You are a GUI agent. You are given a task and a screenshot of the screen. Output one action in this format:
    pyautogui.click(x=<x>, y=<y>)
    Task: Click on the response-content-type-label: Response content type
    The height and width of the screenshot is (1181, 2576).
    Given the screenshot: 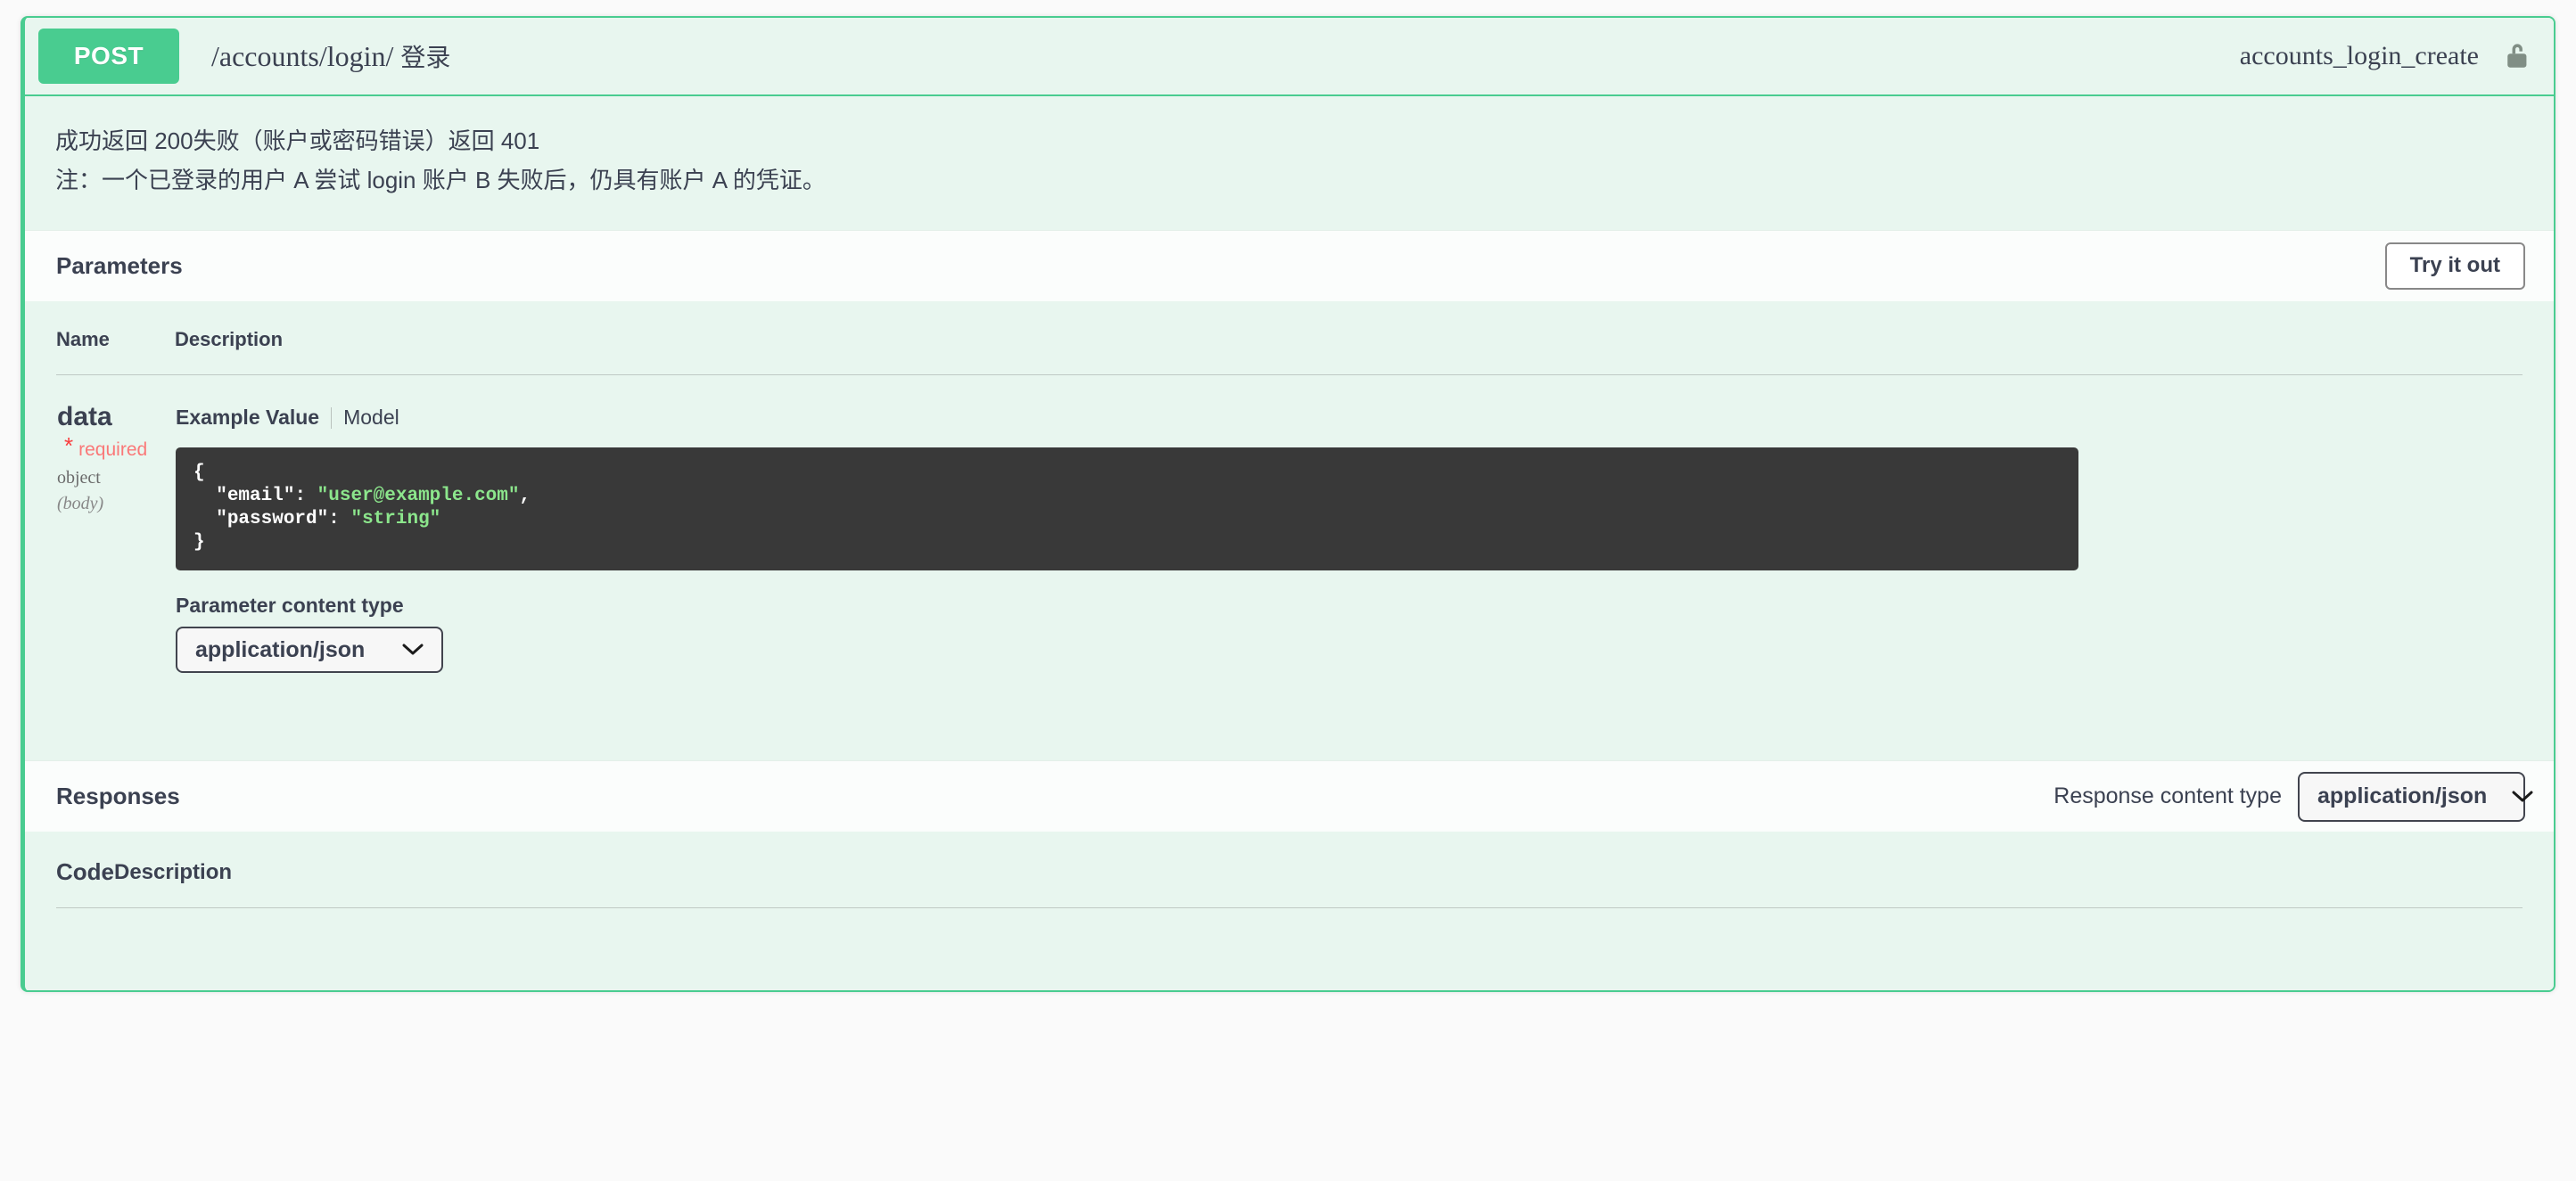 What is the action you would take?
    pyautogui.click(x=2167, y=795)
    